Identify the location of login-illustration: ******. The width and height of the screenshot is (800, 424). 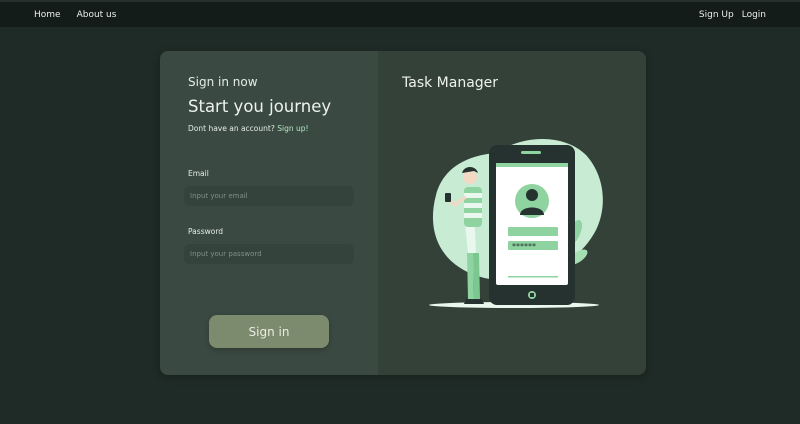
(516, 223).